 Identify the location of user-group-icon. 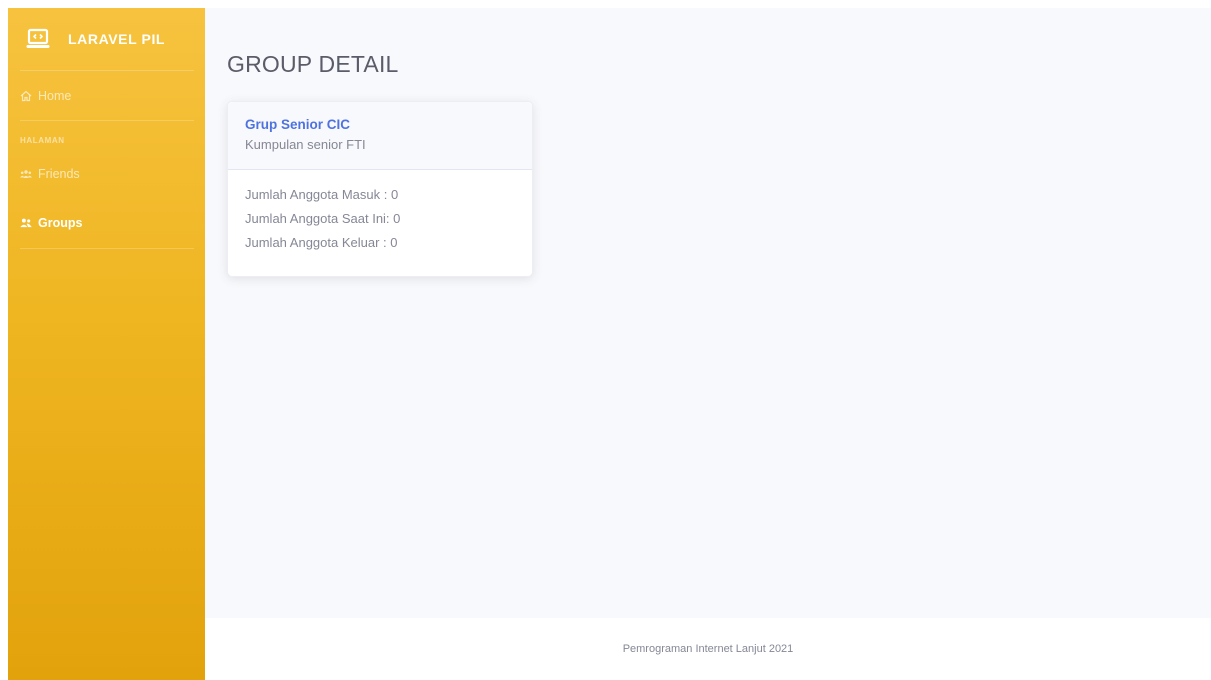
(26, 223).